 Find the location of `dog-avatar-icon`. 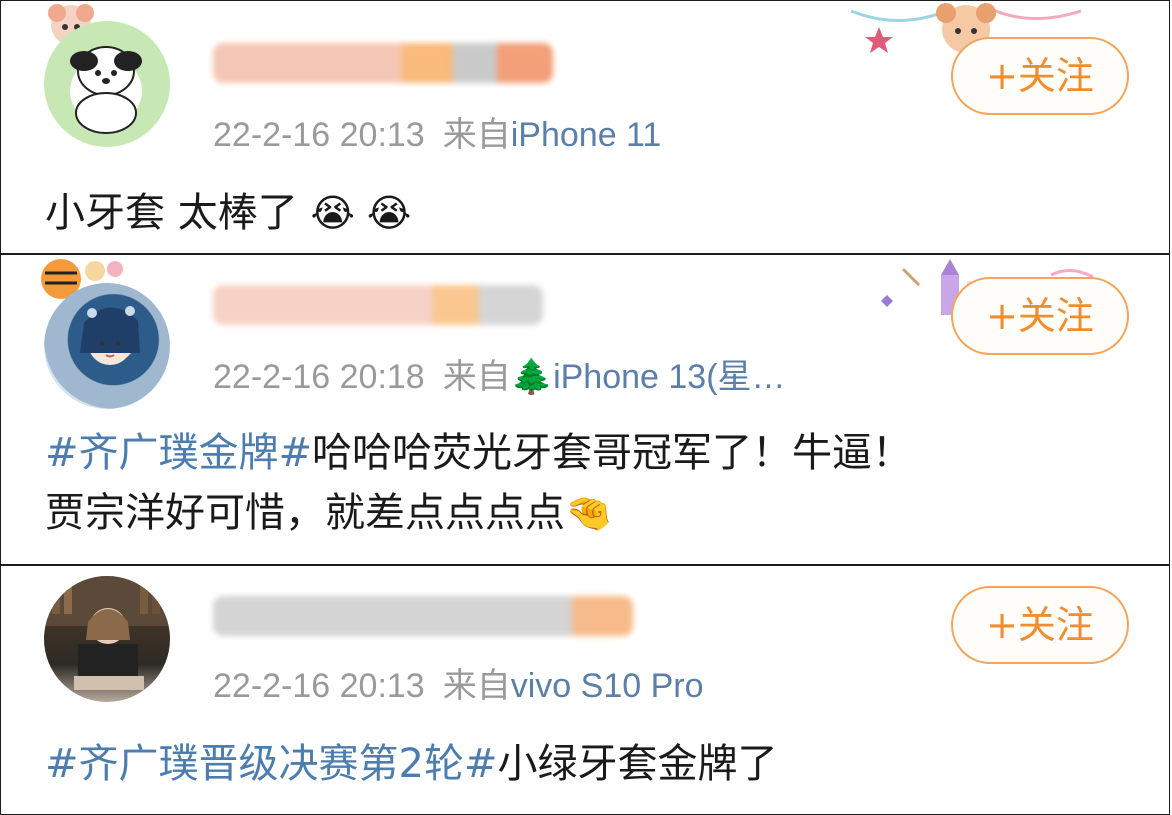

dog-avatar-icon is located at coordinates (106, 90).